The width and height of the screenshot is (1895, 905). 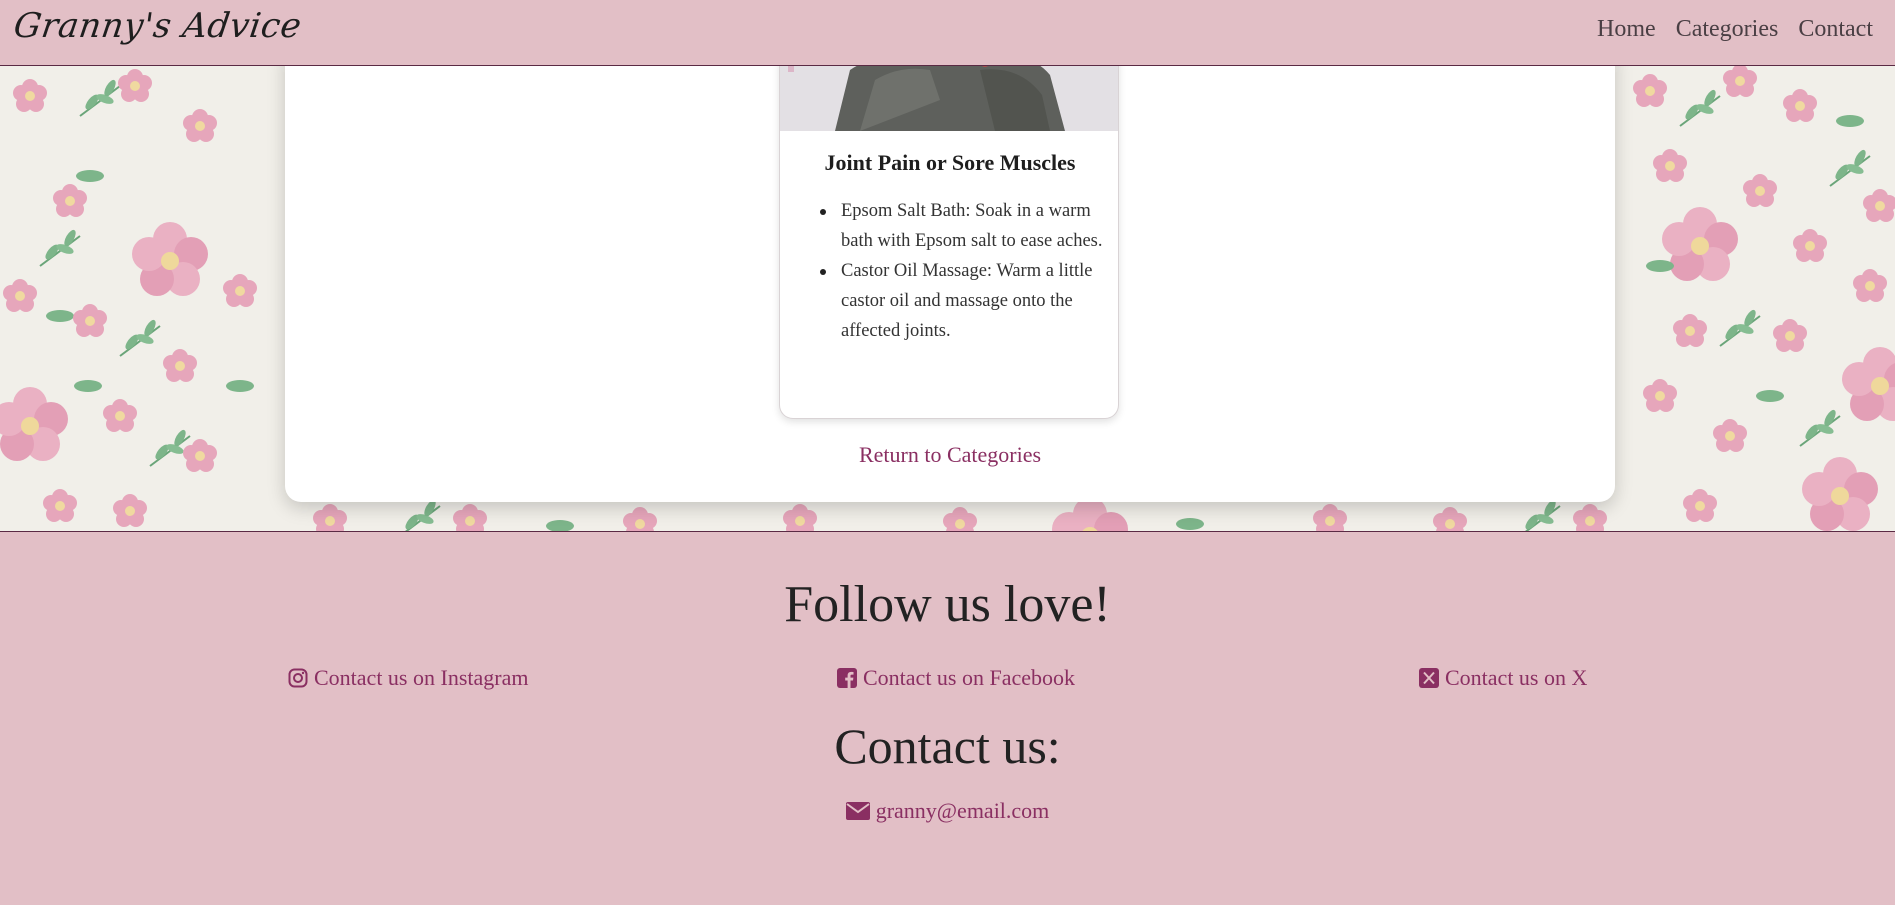 I want to click on navbar: Granny's Advice Home Categories Contact, so click(x=947, y=33).